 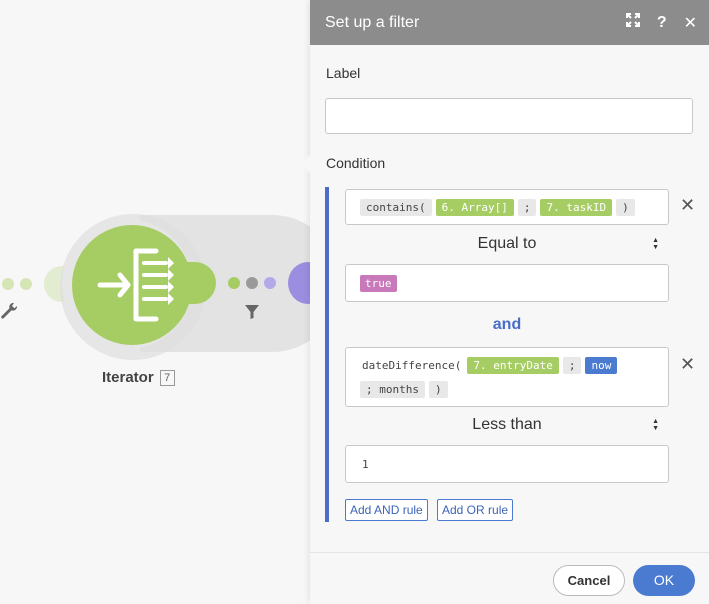 I want to click on value-text: 1, so click(x=365, y=464).